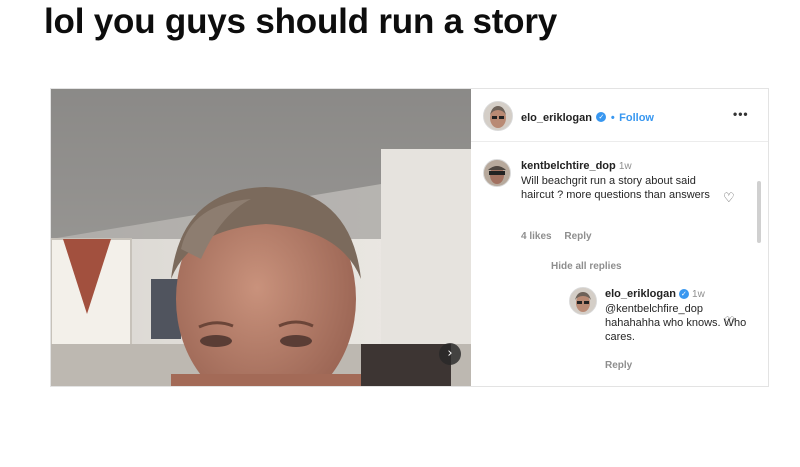  I want to click on reply-username: elo_eriklogan, so click(640, 294).